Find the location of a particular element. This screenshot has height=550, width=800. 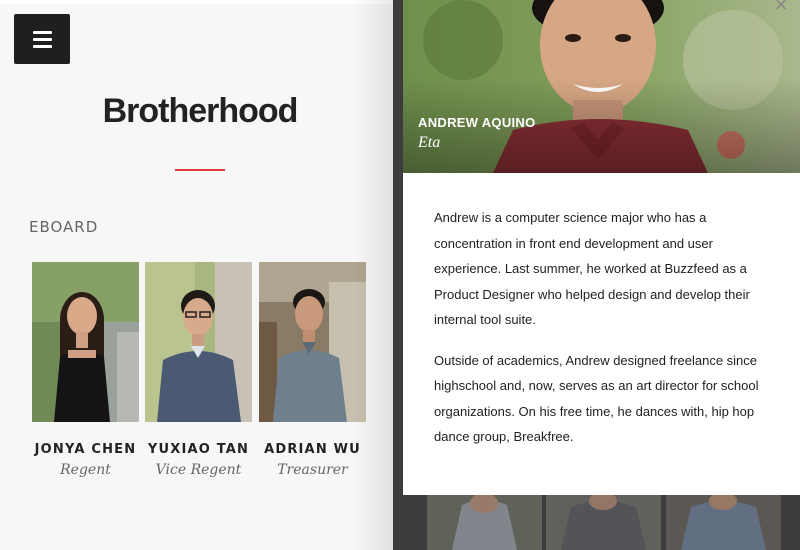

member-name: YUXIAO TAN is located at coordinates (198, 449).